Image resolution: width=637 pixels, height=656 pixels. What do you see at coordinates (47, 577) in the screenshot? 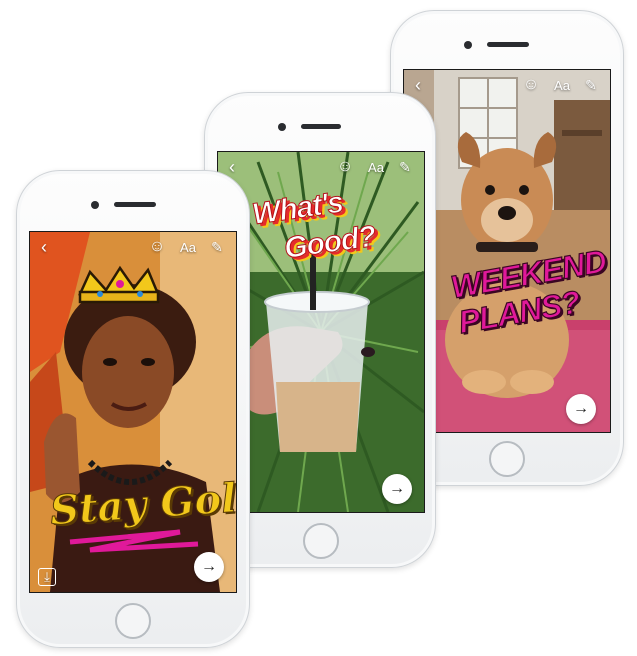
I see `save-download-icon: ⤓` at bounding box center [47, 577].